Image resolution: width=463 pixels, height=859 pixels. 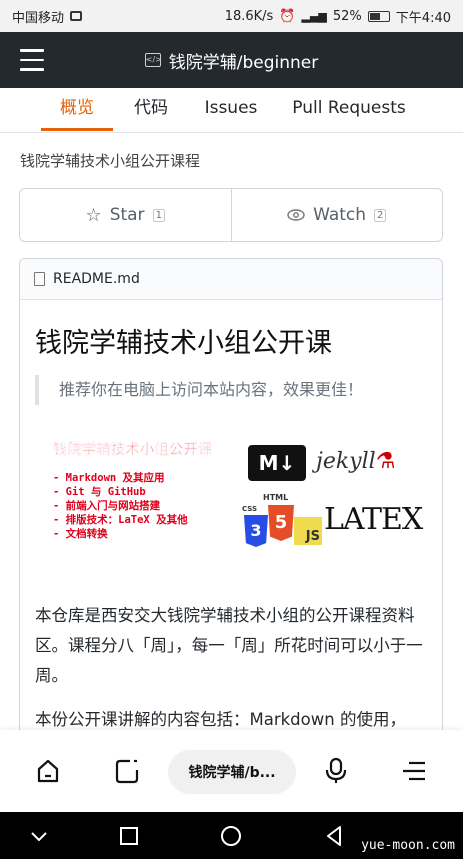 I want to click on system-nav-bar: yue-moon.com, so click(x=231, y=835).